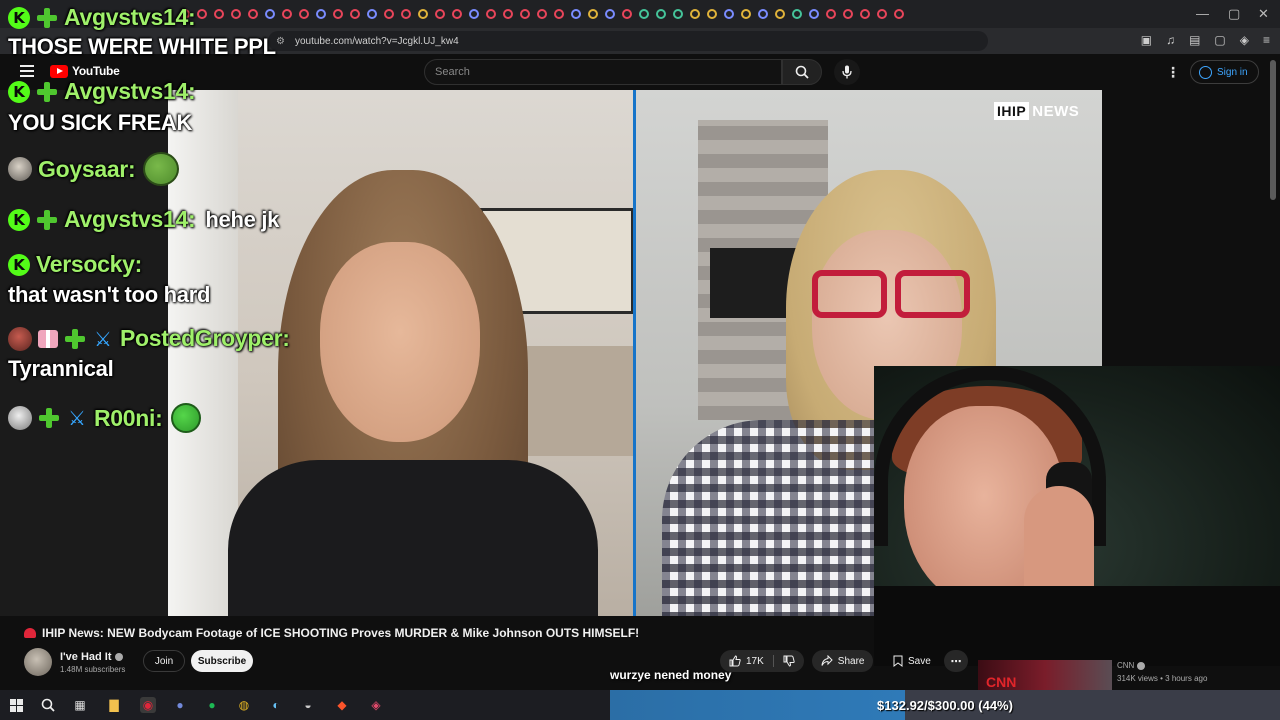  What do you see at coordinates (212, 705) in the screenshot?
I see `spotify-icon: ●` at bounding box center [212, 705].